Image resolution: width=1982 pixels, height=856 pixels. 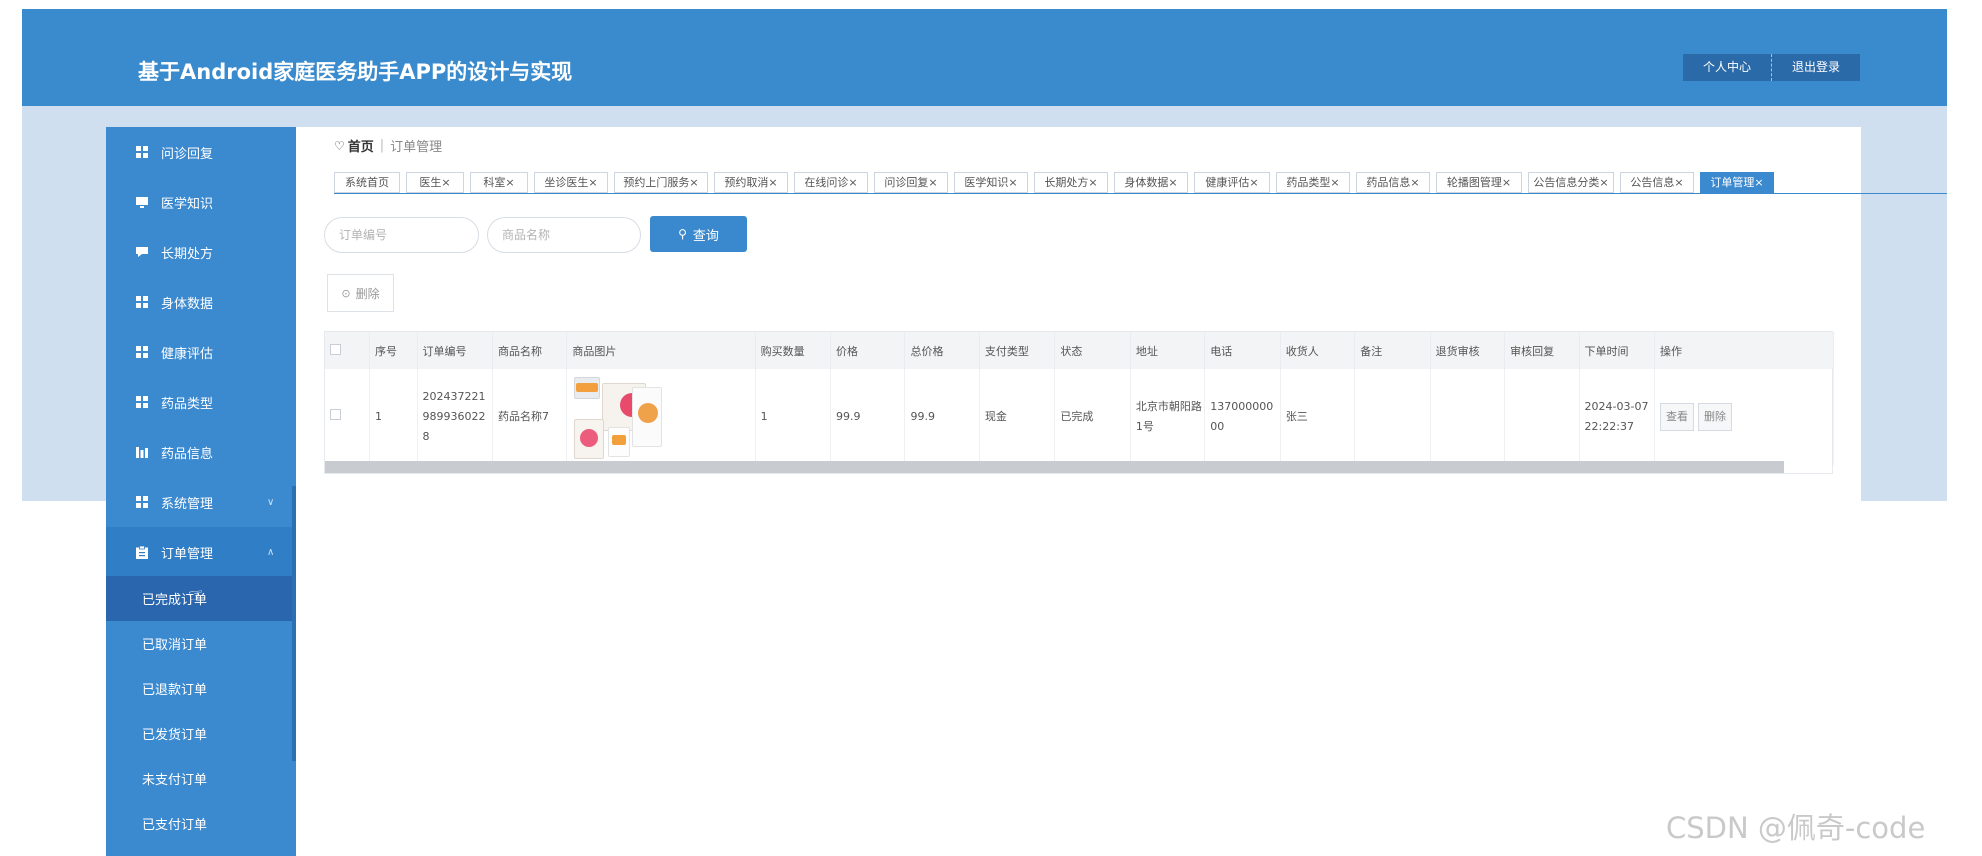 I want to click on tab-15: 公告信息分类×, so click(x=1571, y=182).